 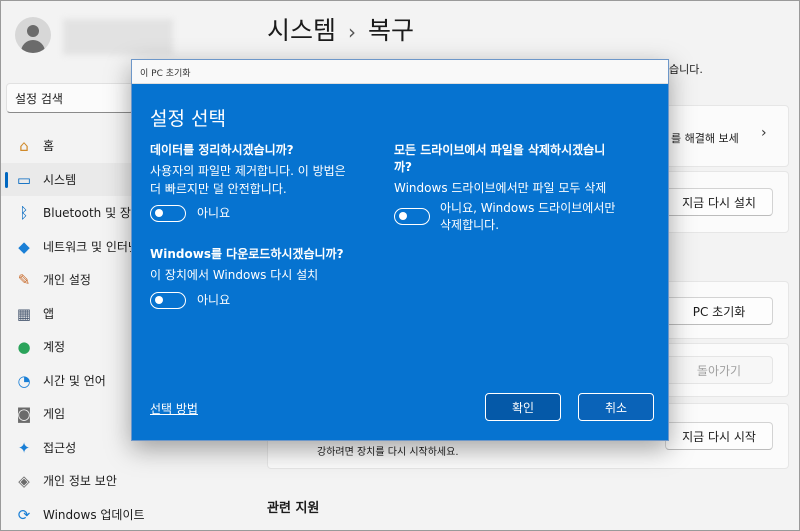 What do you see at coordinates (24, 246) in the screenshot?
I see `wifi-icon: ◆` at bounding box center [24, 246].